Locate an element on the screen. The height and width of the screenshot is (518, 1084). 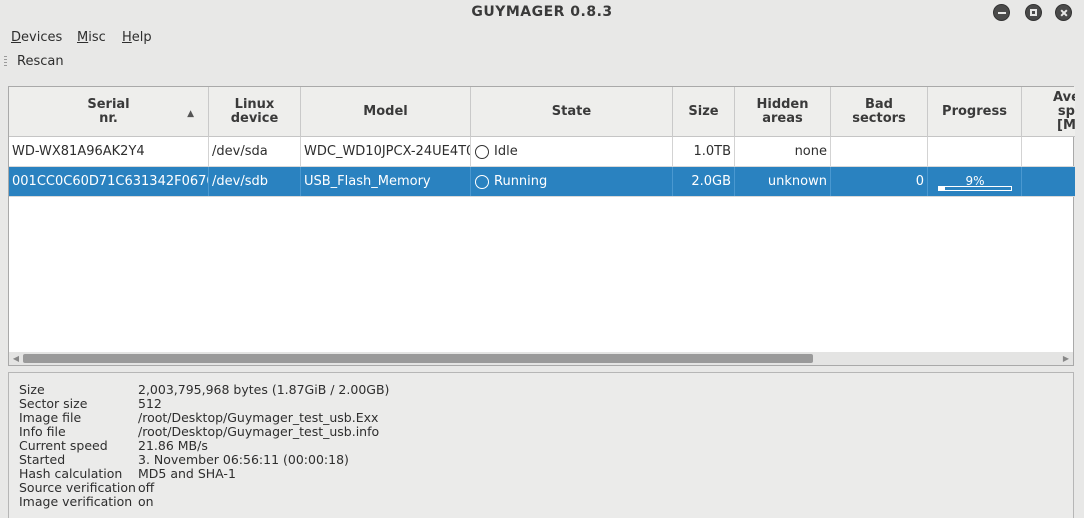
column-header-average-speed: Ave sp [M is located at coordinates (1048, 112).